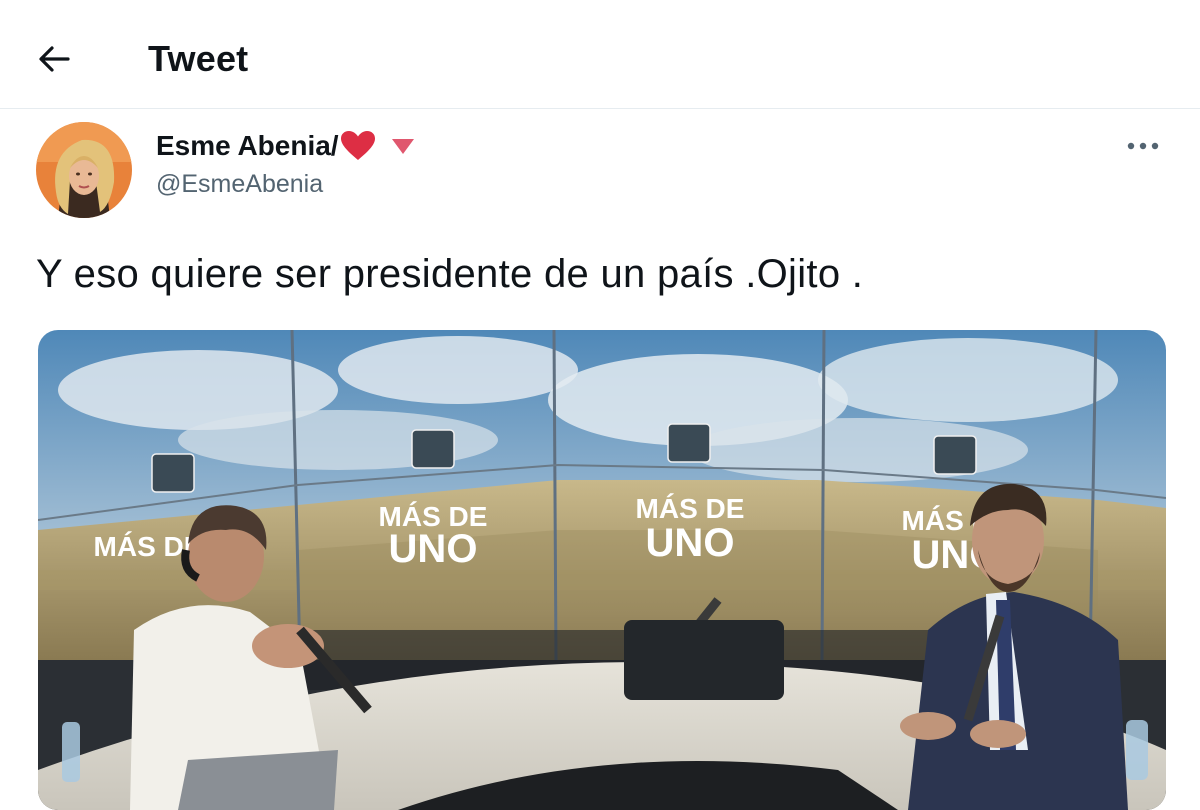 This screenshot has height=810, width=1200. I want to click on author-name-text: Esme Abenia/, so click(247, 145).